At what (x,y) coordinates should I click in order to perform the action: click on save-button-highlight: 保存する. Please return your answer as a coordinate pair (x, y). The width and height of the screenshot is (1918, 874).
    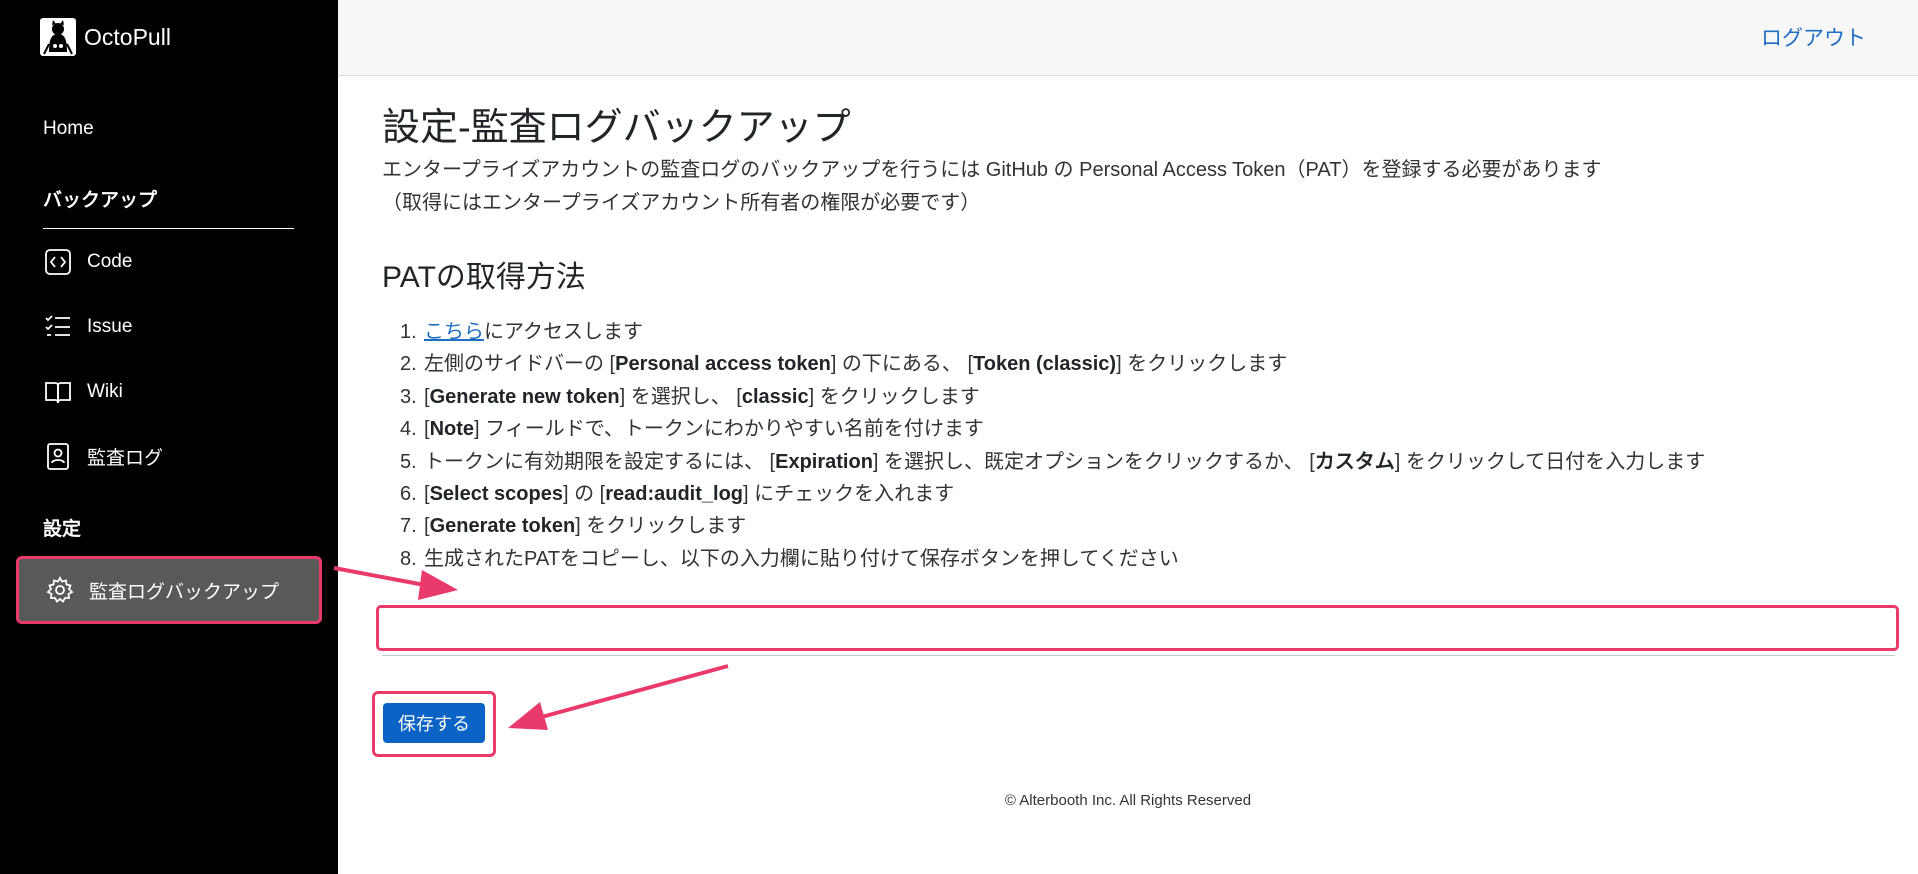
    Looking at the image, I should click on (434, 724).